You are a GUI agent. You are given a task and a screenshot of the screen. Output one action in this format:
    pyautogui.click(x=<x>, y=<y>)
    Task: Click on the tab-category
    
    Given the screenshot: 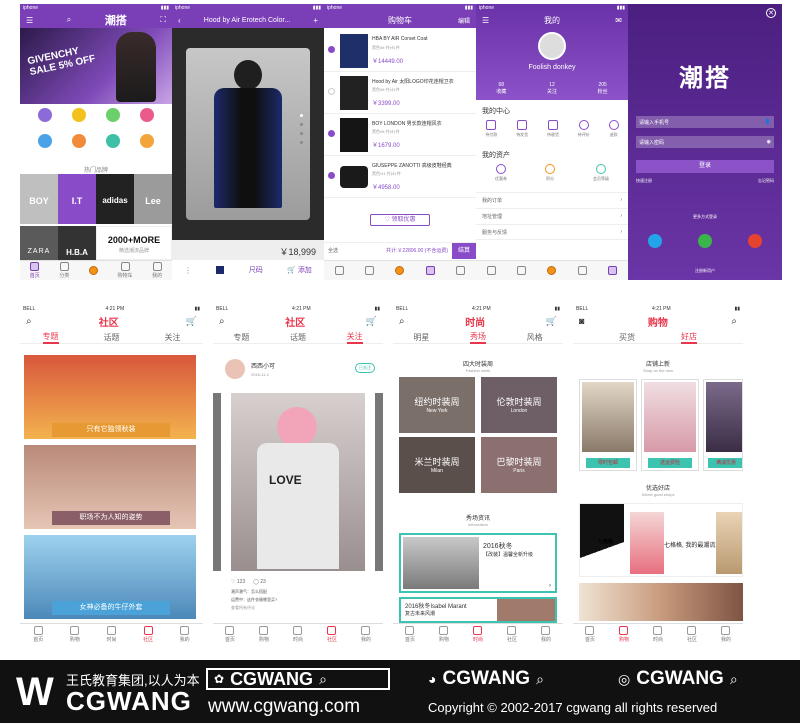 What is the action you would take?
    pyautogui.click(x=522, y=270)
    